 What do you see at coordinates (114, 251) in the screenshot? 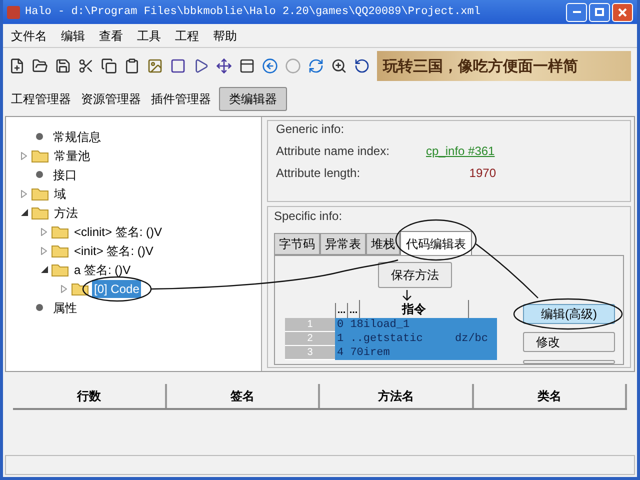
I see `tree-item: <init> 签名: ()V` at bounding box center [114, 251].